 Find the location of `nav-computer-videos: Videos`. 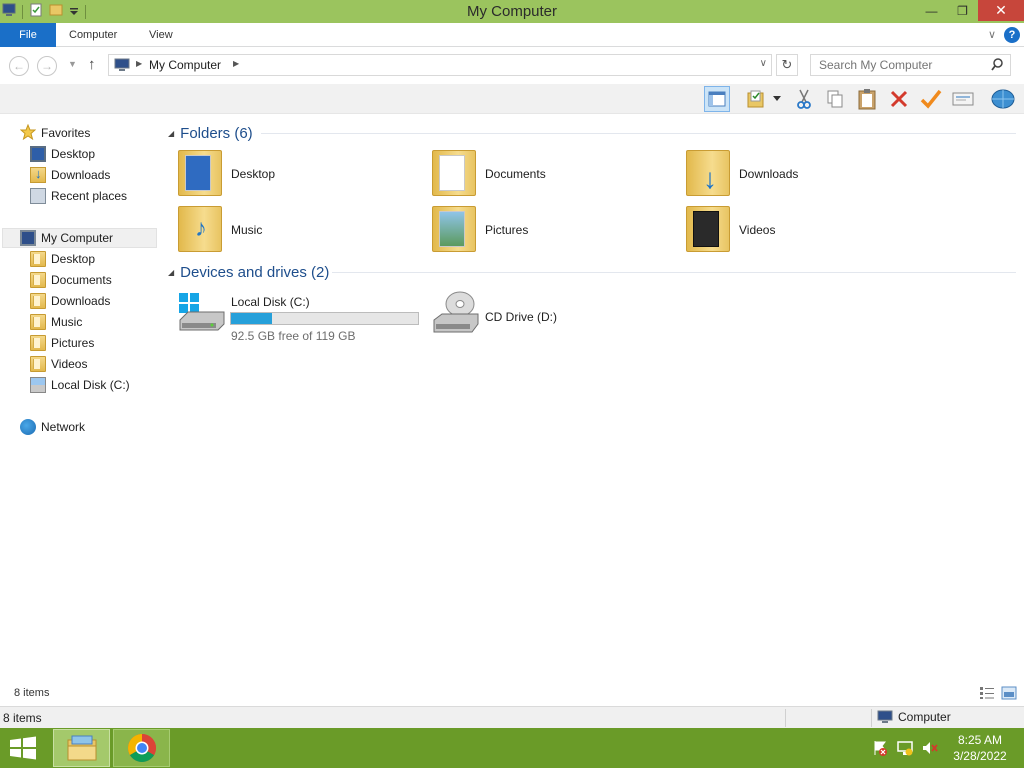

nav-computer-videos: Videos is located at coordinates (58, 364).